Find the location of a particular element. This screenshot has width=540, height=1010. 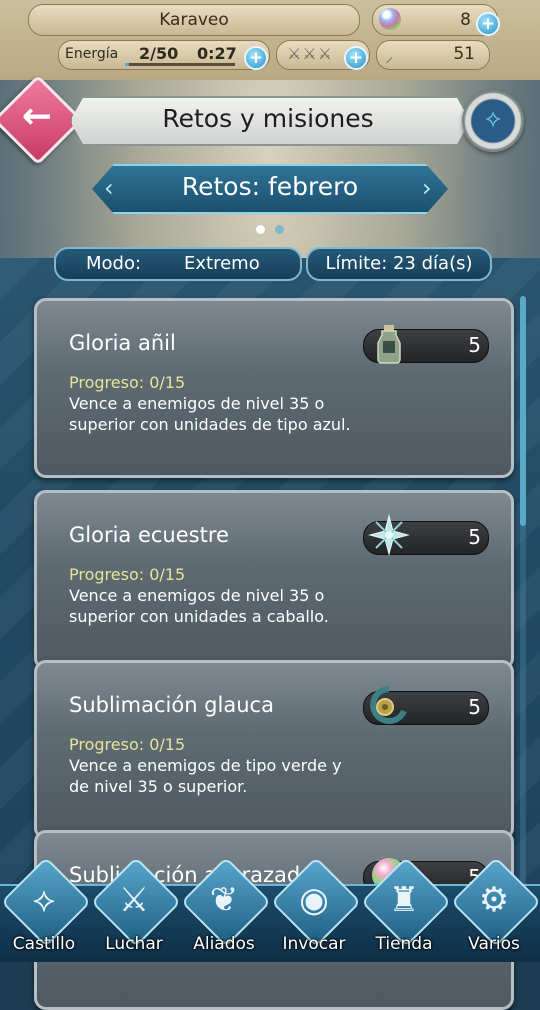

nav-castillo: ⟡ Castillo is located at coordinates (46, 908).